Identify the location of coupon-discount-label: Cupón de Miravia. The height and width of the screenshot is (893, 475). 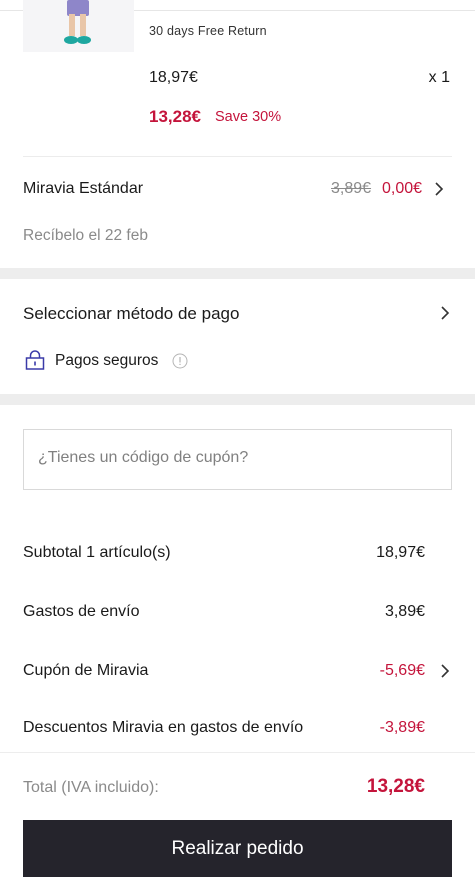
(86, 670).